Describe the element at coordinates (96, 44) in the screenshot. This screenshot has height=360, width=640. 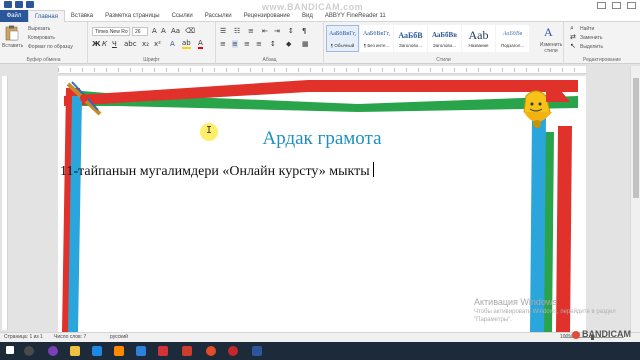
I see `bold-icon: Ж` at that location.